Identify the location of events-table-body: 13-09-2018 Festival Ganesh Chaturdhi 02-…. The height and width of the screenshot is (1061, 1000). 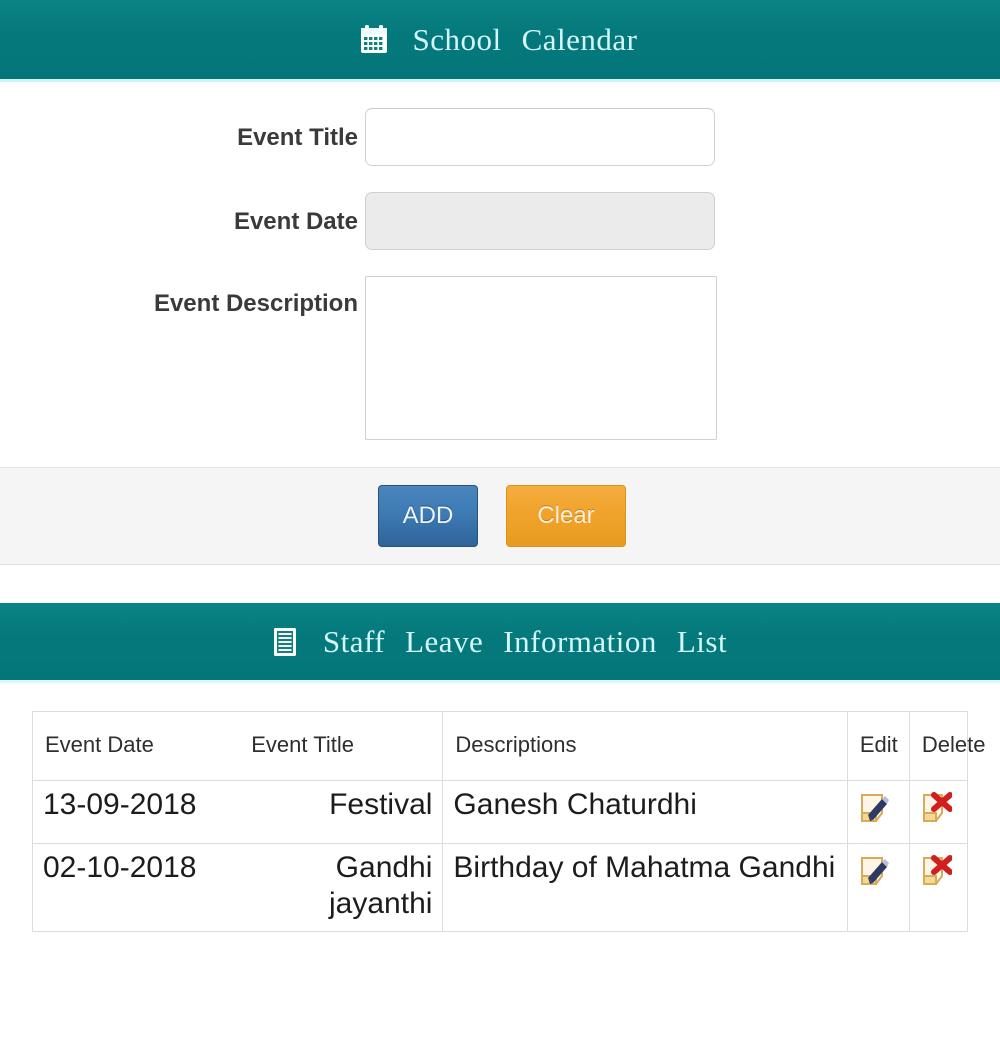
(500, 856).